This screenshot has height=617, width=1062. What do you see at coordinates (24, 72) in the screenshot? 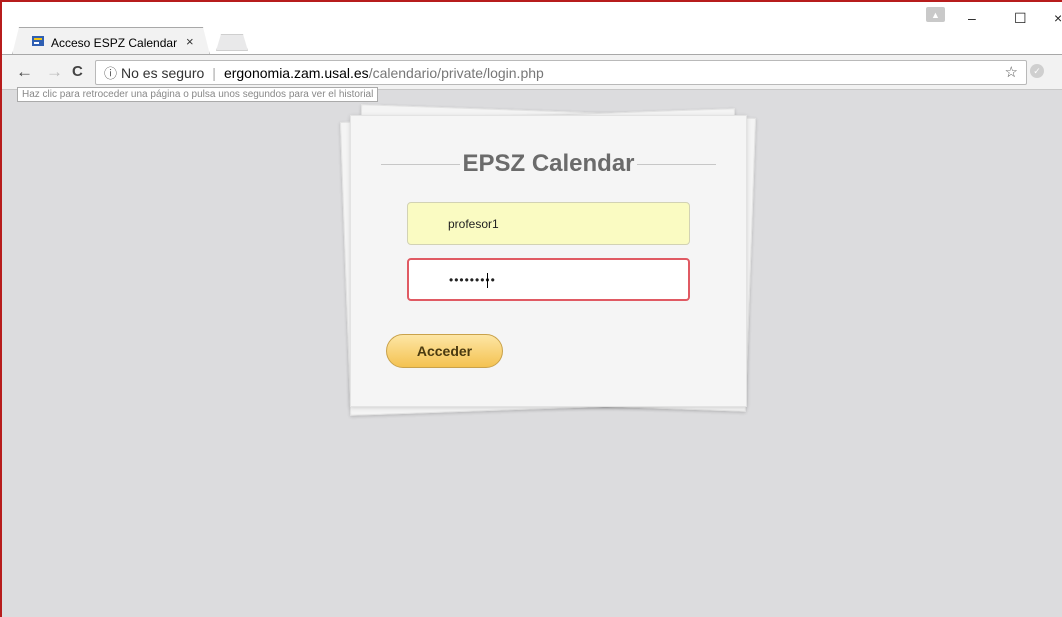
I see `back-button: ←` at bounding box center [24, 72].